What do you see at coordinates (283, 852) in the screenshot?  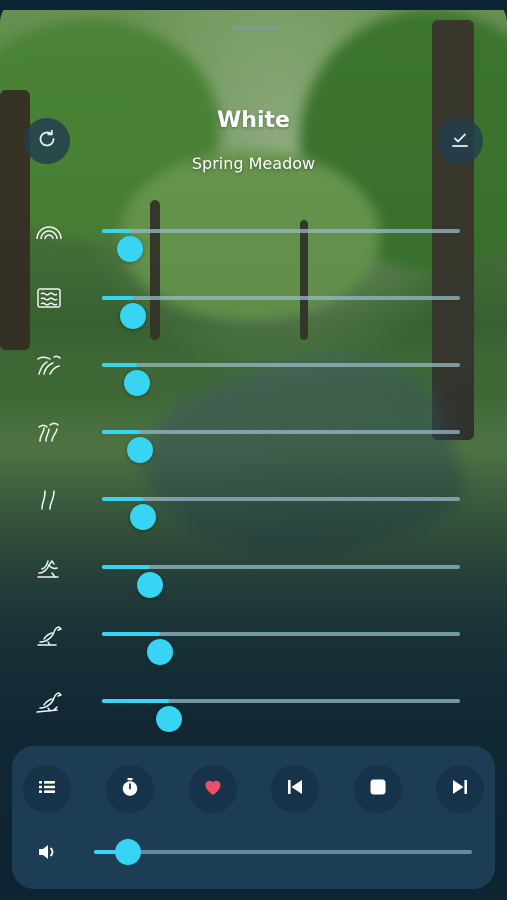 I see `master-volume-slider` at bounding box center [283, 852].